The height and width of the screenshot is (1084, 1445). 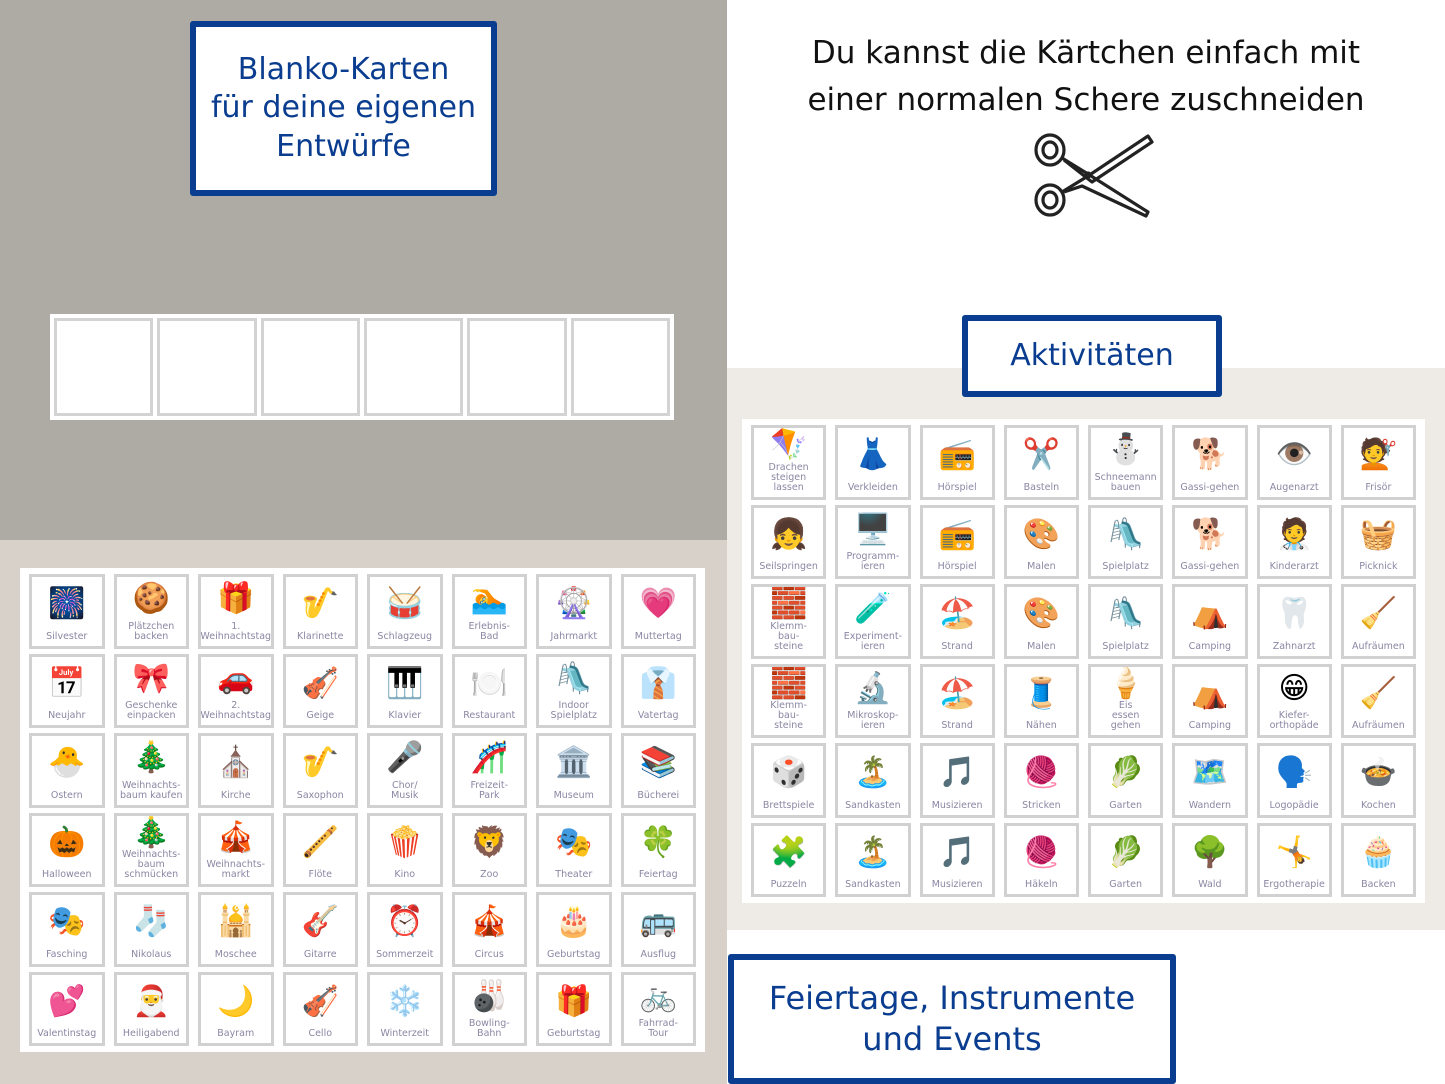 What do you see at coordinates (1378, 773) in the screenshot?
I see `card-illustration-icon: 🍲` at bounding box center [1378, 773].